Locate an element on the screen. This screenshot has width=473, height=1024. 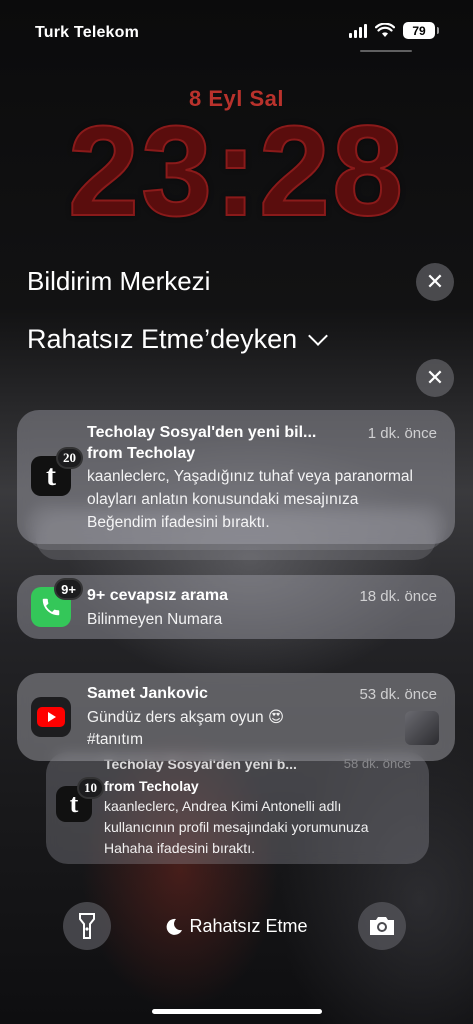
focus-clear-close-button: ✕ is located at coordinates (435, 378).